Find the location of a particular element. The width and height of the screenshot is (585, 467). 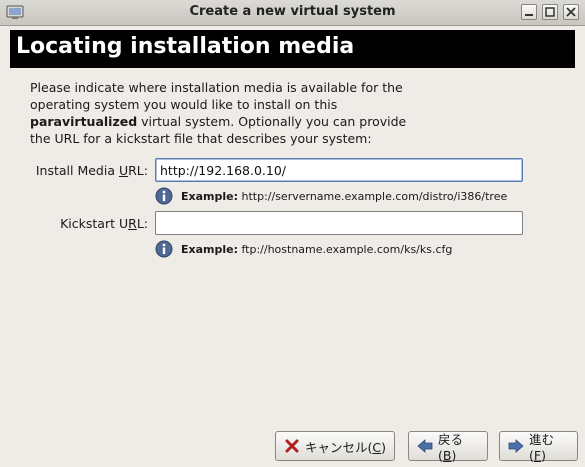

mnemonic: U is located at coordinates (123, 170).